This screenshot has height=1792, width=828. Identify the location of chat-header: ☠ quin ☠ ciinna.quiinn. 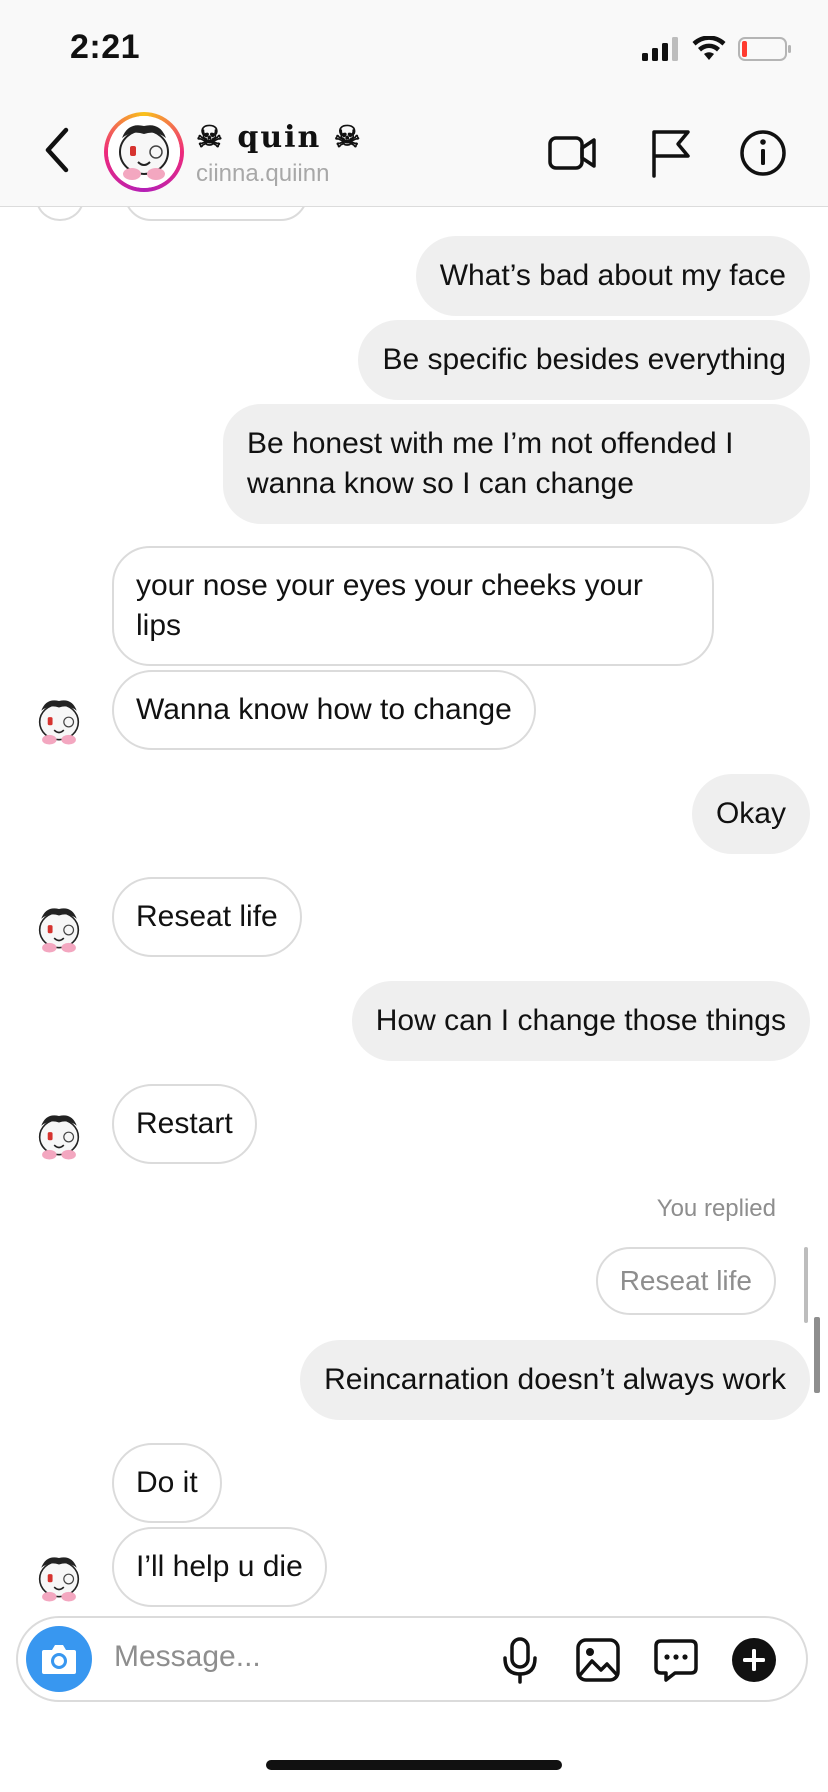
(414, 151).